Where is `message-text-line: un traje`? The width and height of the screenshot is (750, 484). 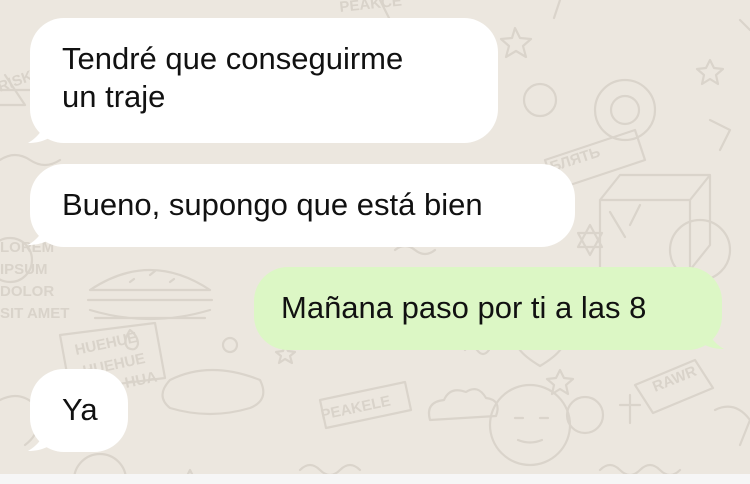
message-text-line: un traje is located at coordinates (114, 96).